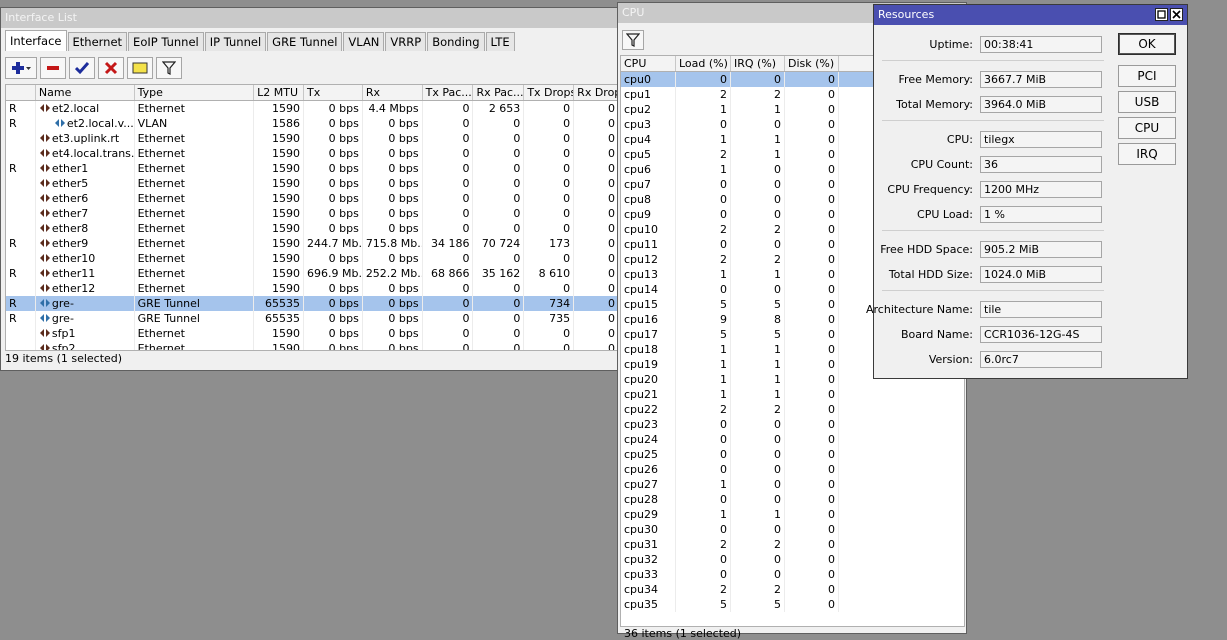 The image size is (1227, 640). What do you see at coordinates (792, 499) in the screenshot?
I see `cpu-row: cpu28 0 0 0` at bounding box center [792, 499].